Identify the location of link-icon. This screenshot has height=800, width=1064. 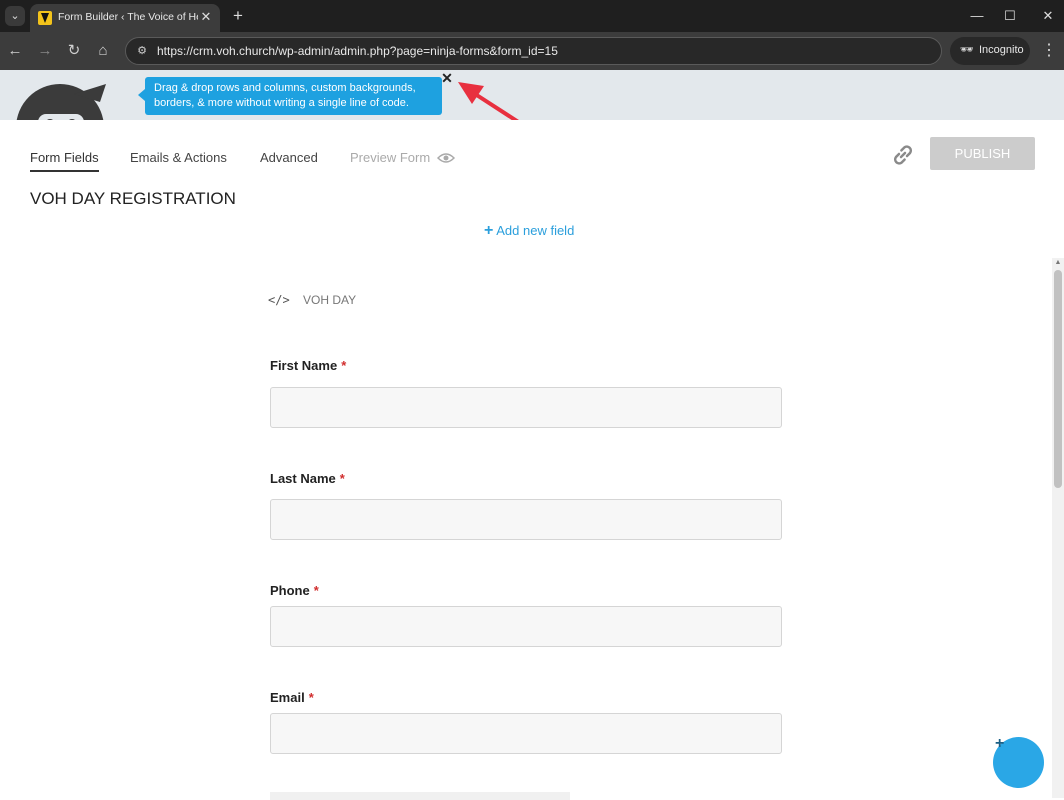
(903, 155).